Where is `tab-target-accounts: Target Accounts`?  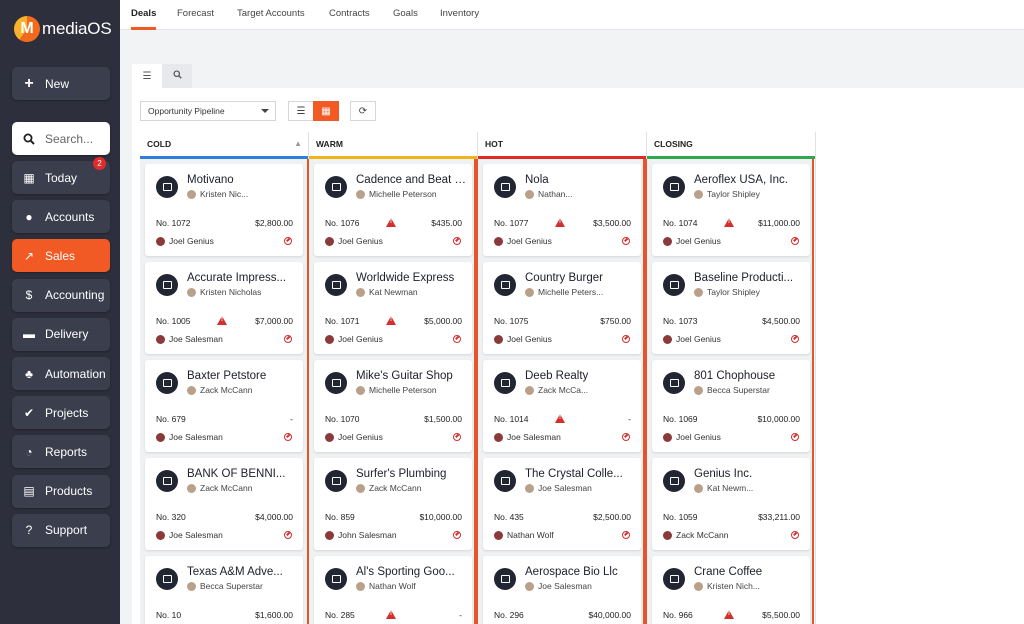 tab-target-accounts: Target Accounts is located at coordinates (271, 15).